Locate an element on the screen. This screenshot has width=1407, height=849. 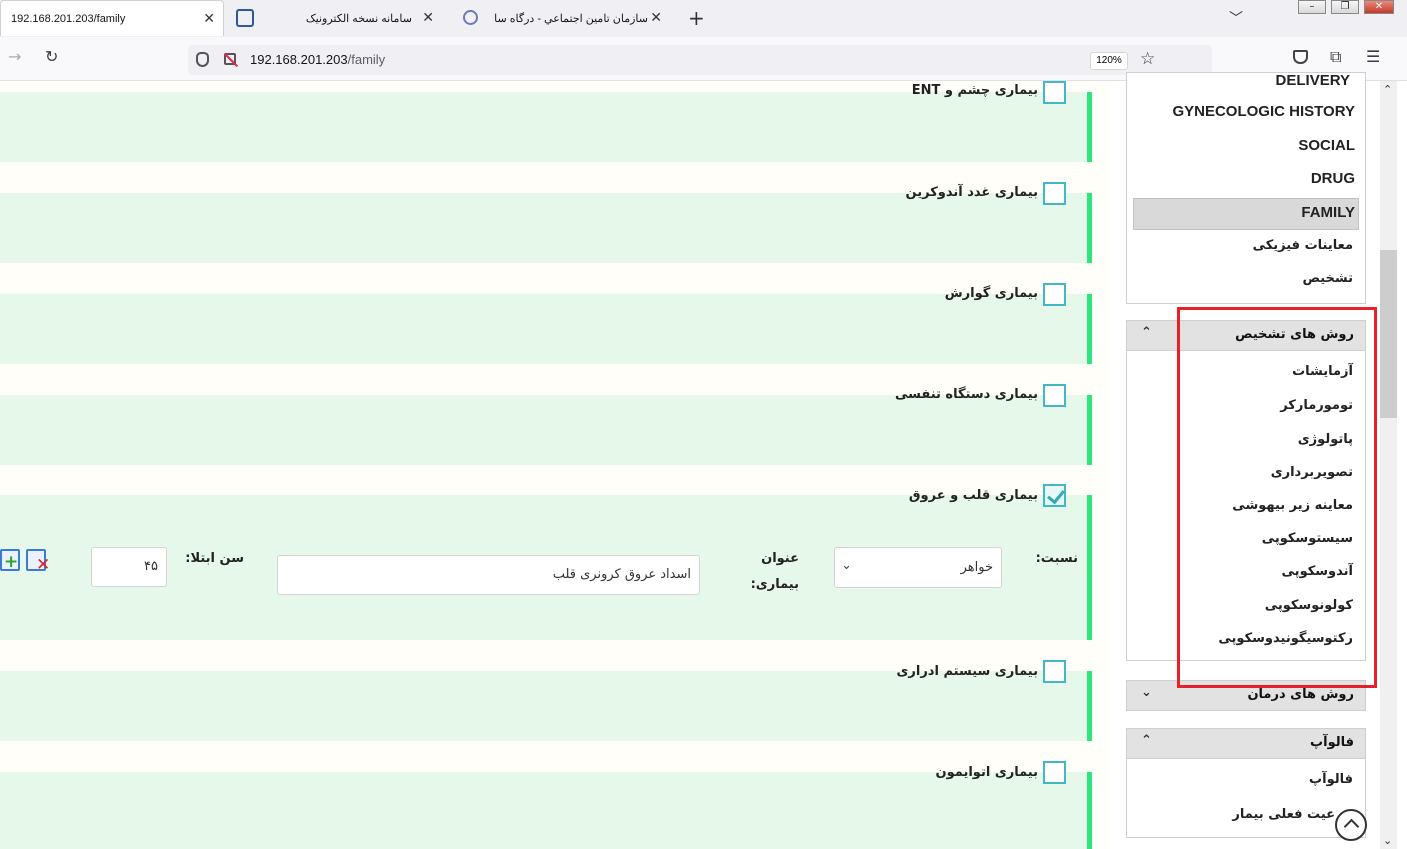
followup-header: فالوآپ ⌃ is located at coordinates (1246, 743).